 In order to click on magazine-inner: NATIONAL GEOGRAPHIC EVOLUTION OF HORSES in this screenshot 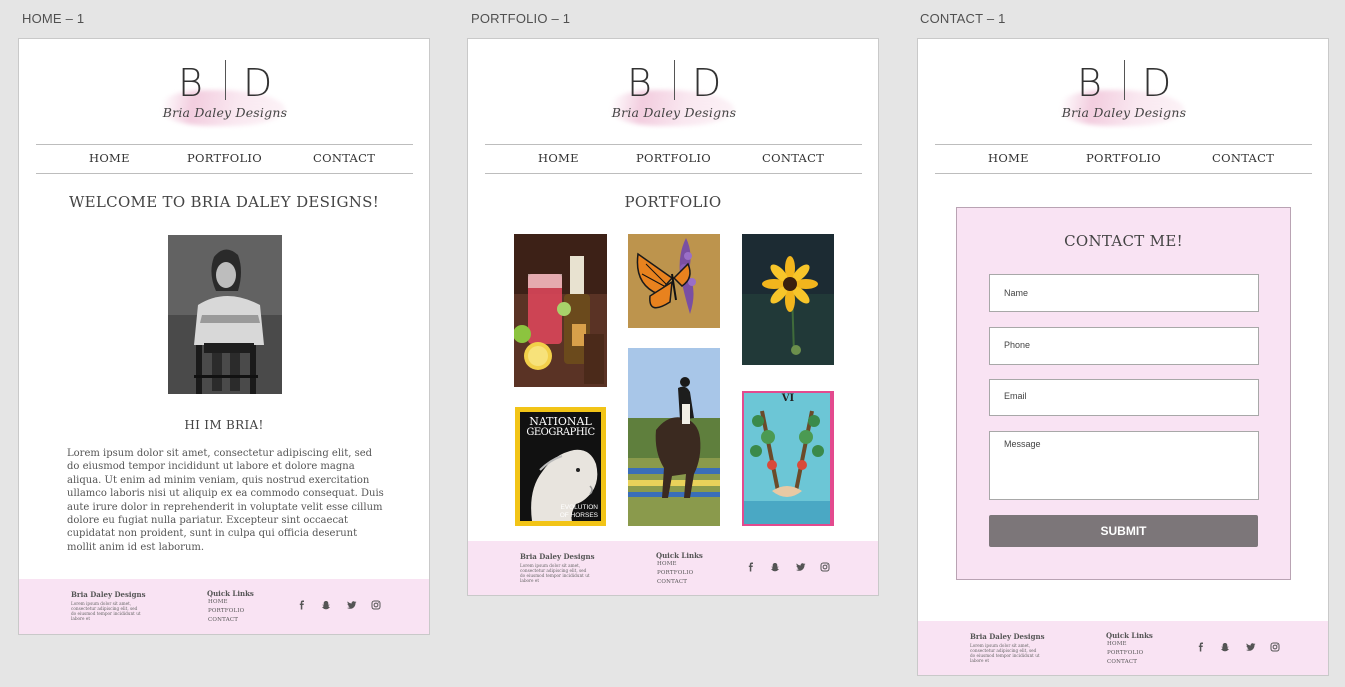, I will do `click(560, 466)`.